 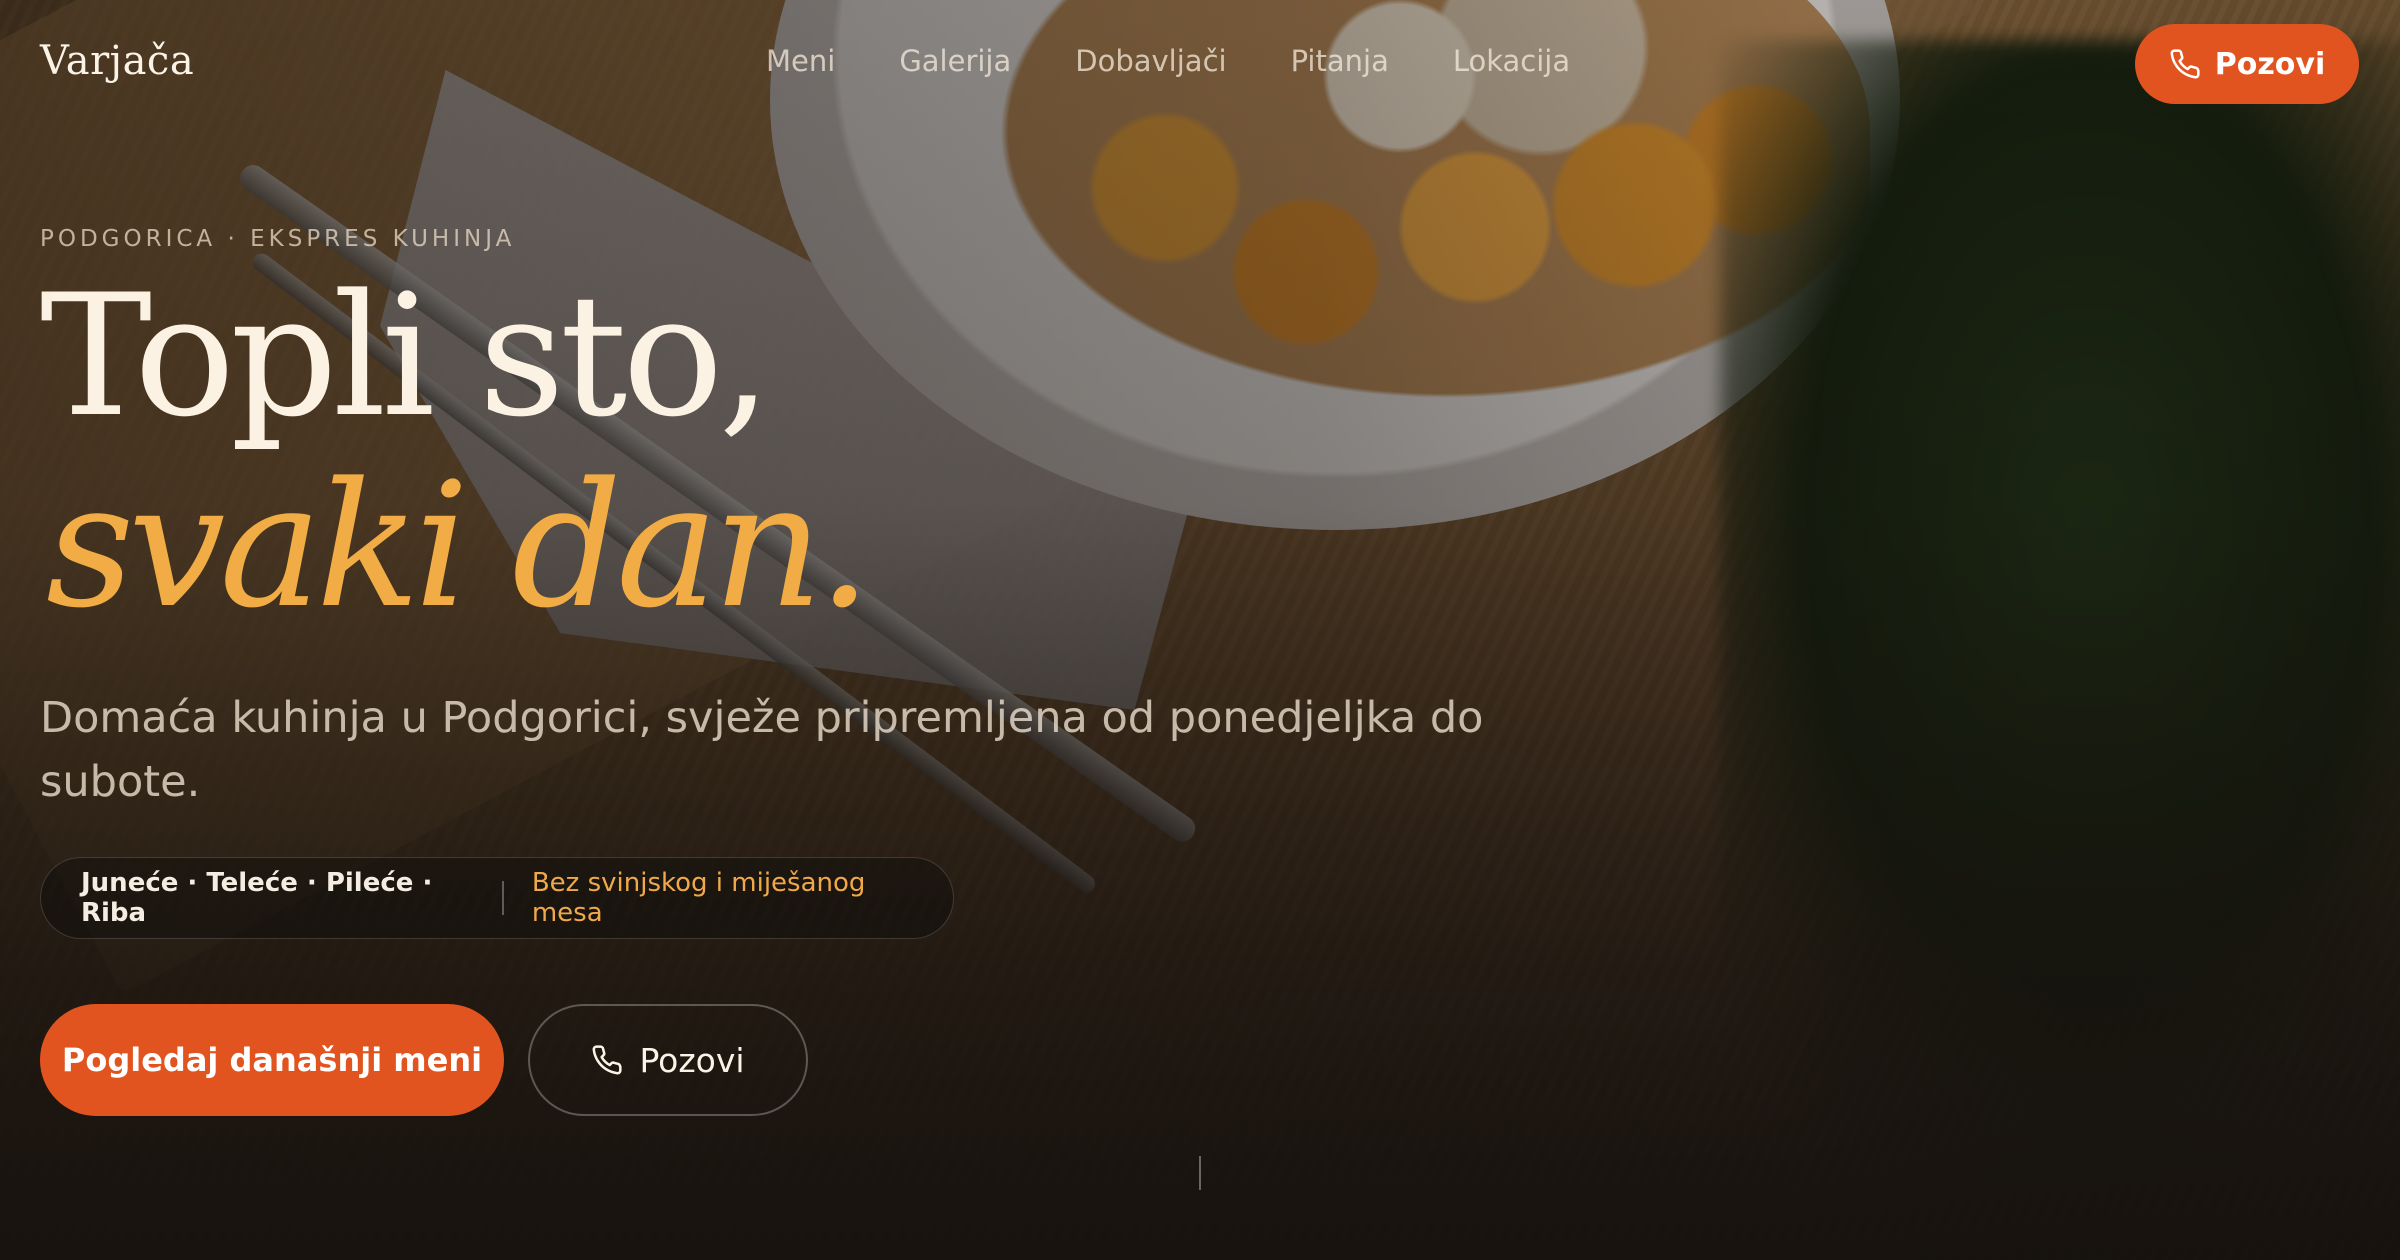 I want to click on scroll-indicator, so click(x=1200, y=1173).